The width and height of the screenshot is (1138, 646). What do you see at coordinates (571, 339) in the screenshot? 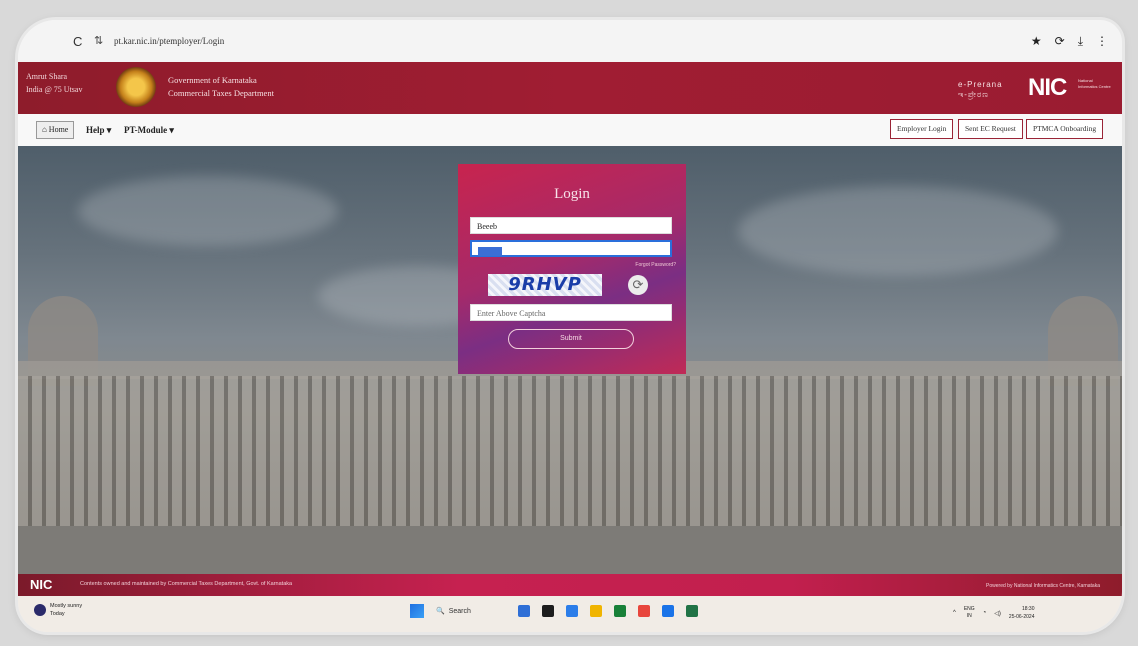
I see `submit-button: Submit` at bounding box center [571, 339].